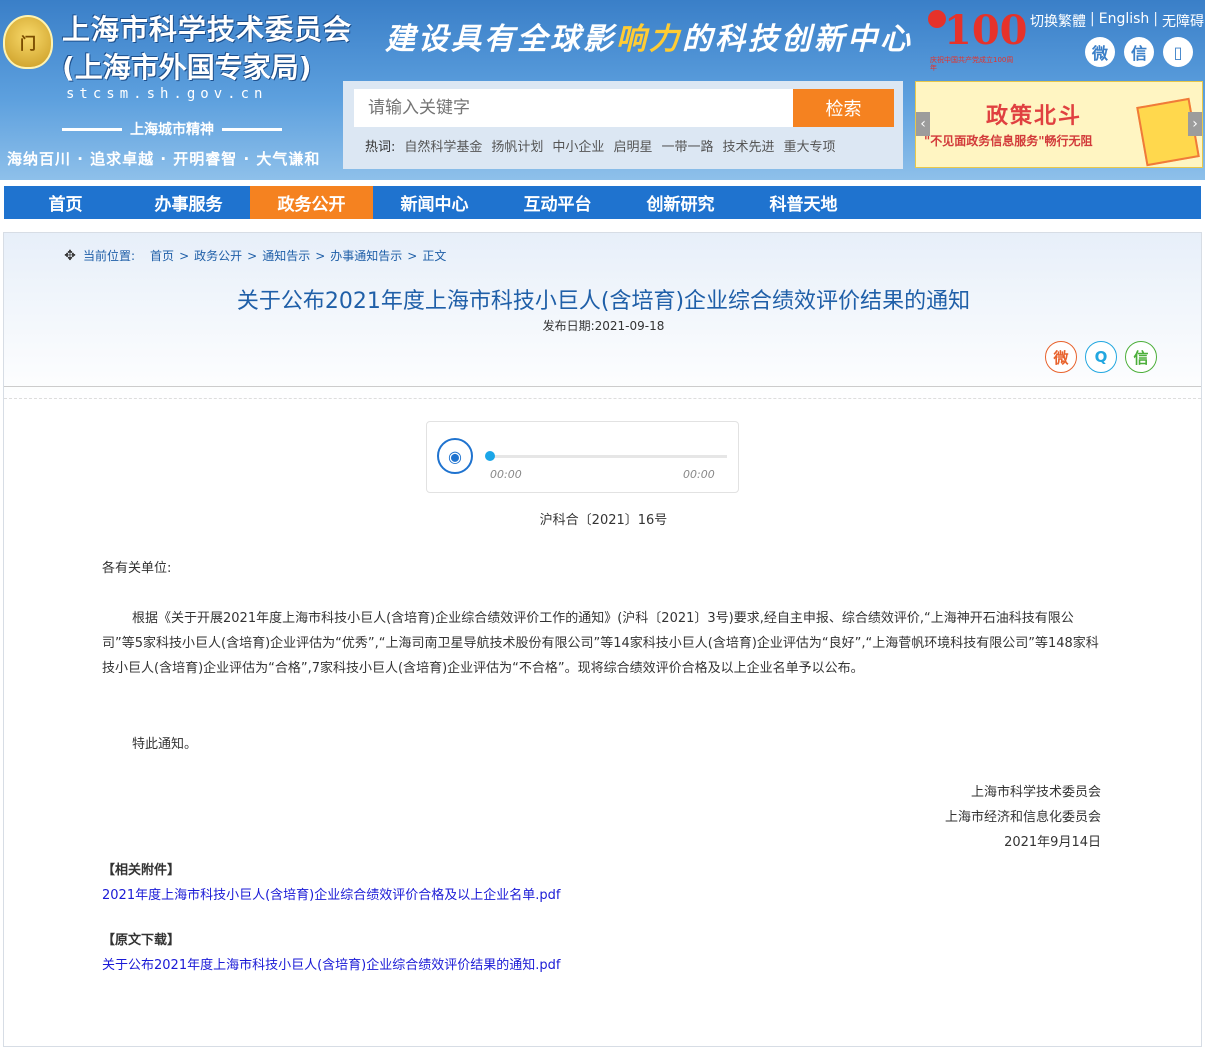  Describe the element at coordinates (517, 145) in the screenshot. I see `hot-word-link: 扬帆计划` at that location.